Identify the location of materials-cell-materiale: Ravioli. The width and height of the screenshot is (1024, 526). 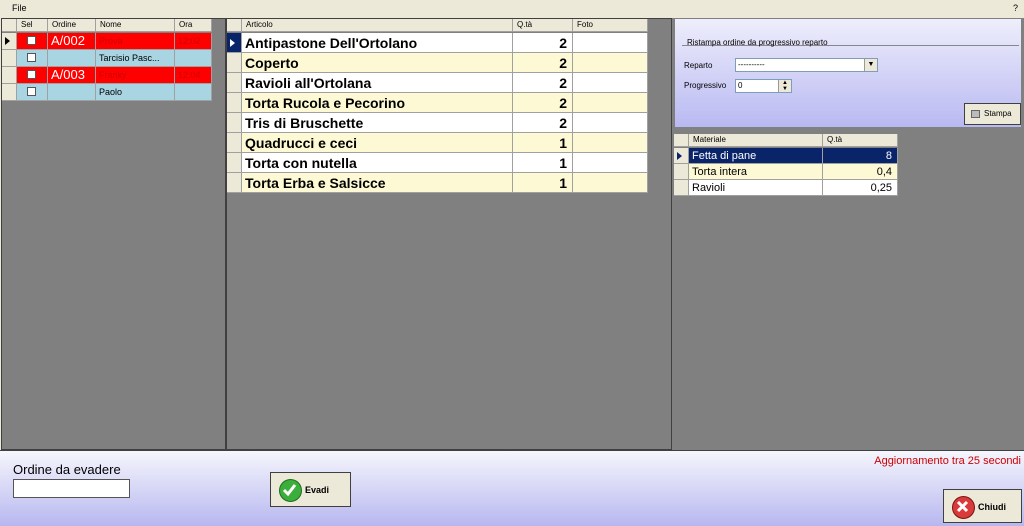
(756, 188).